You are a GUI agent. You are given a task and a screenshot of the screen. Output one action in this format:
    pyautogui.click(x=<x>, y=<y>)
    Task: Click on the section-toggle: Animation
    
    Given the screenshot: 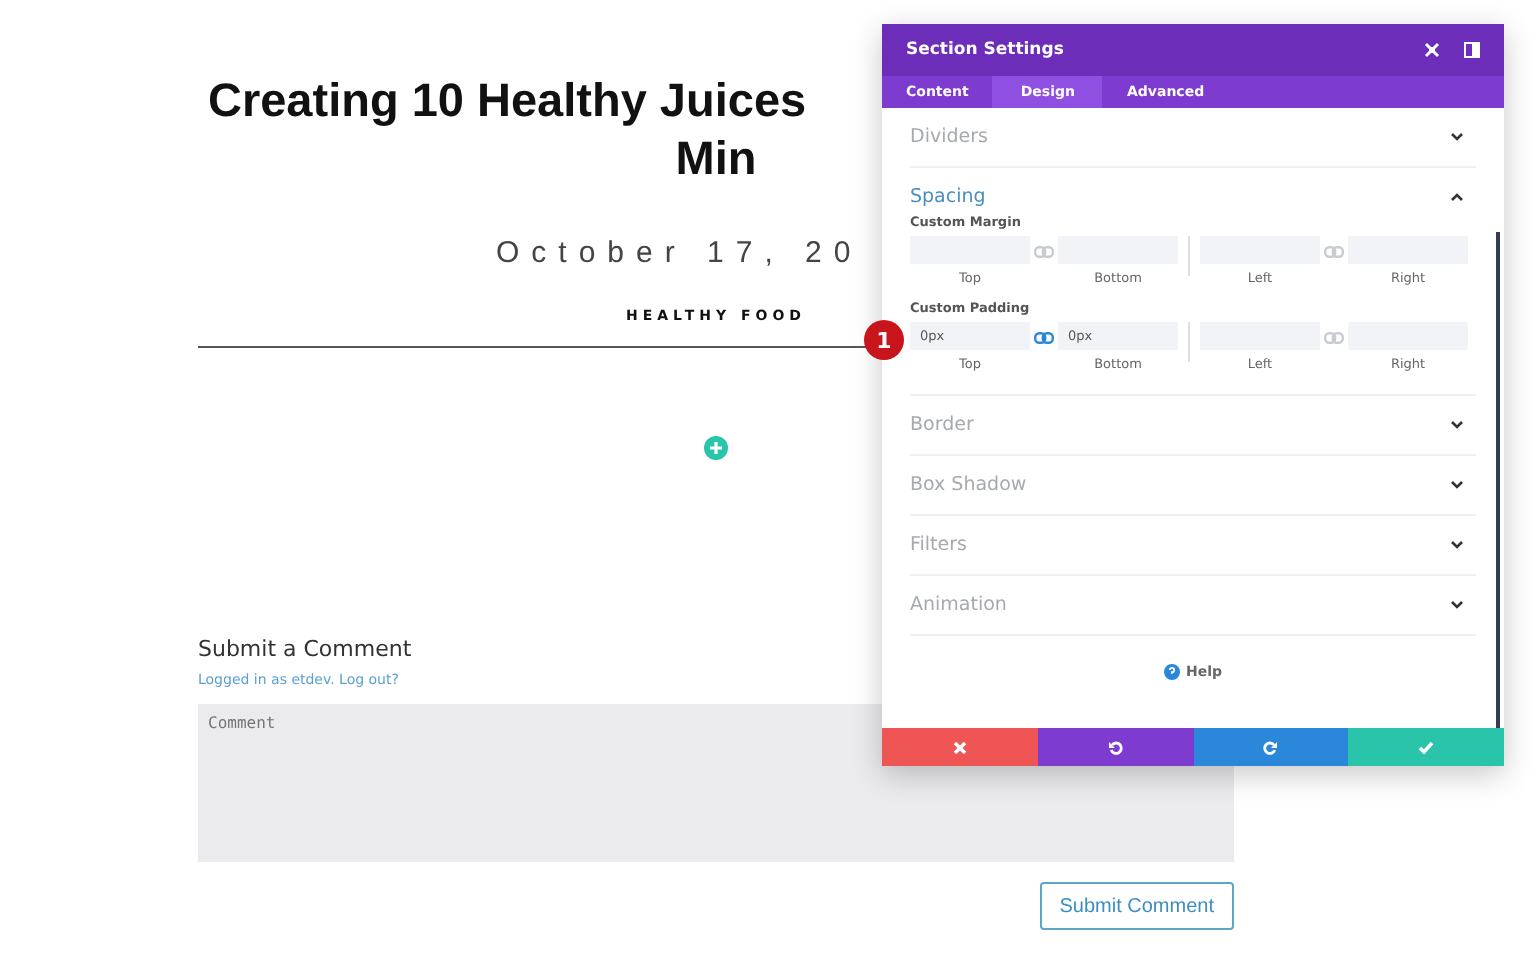 What is the action you would take?
    pyautogui.click(x=958, y=605)
    